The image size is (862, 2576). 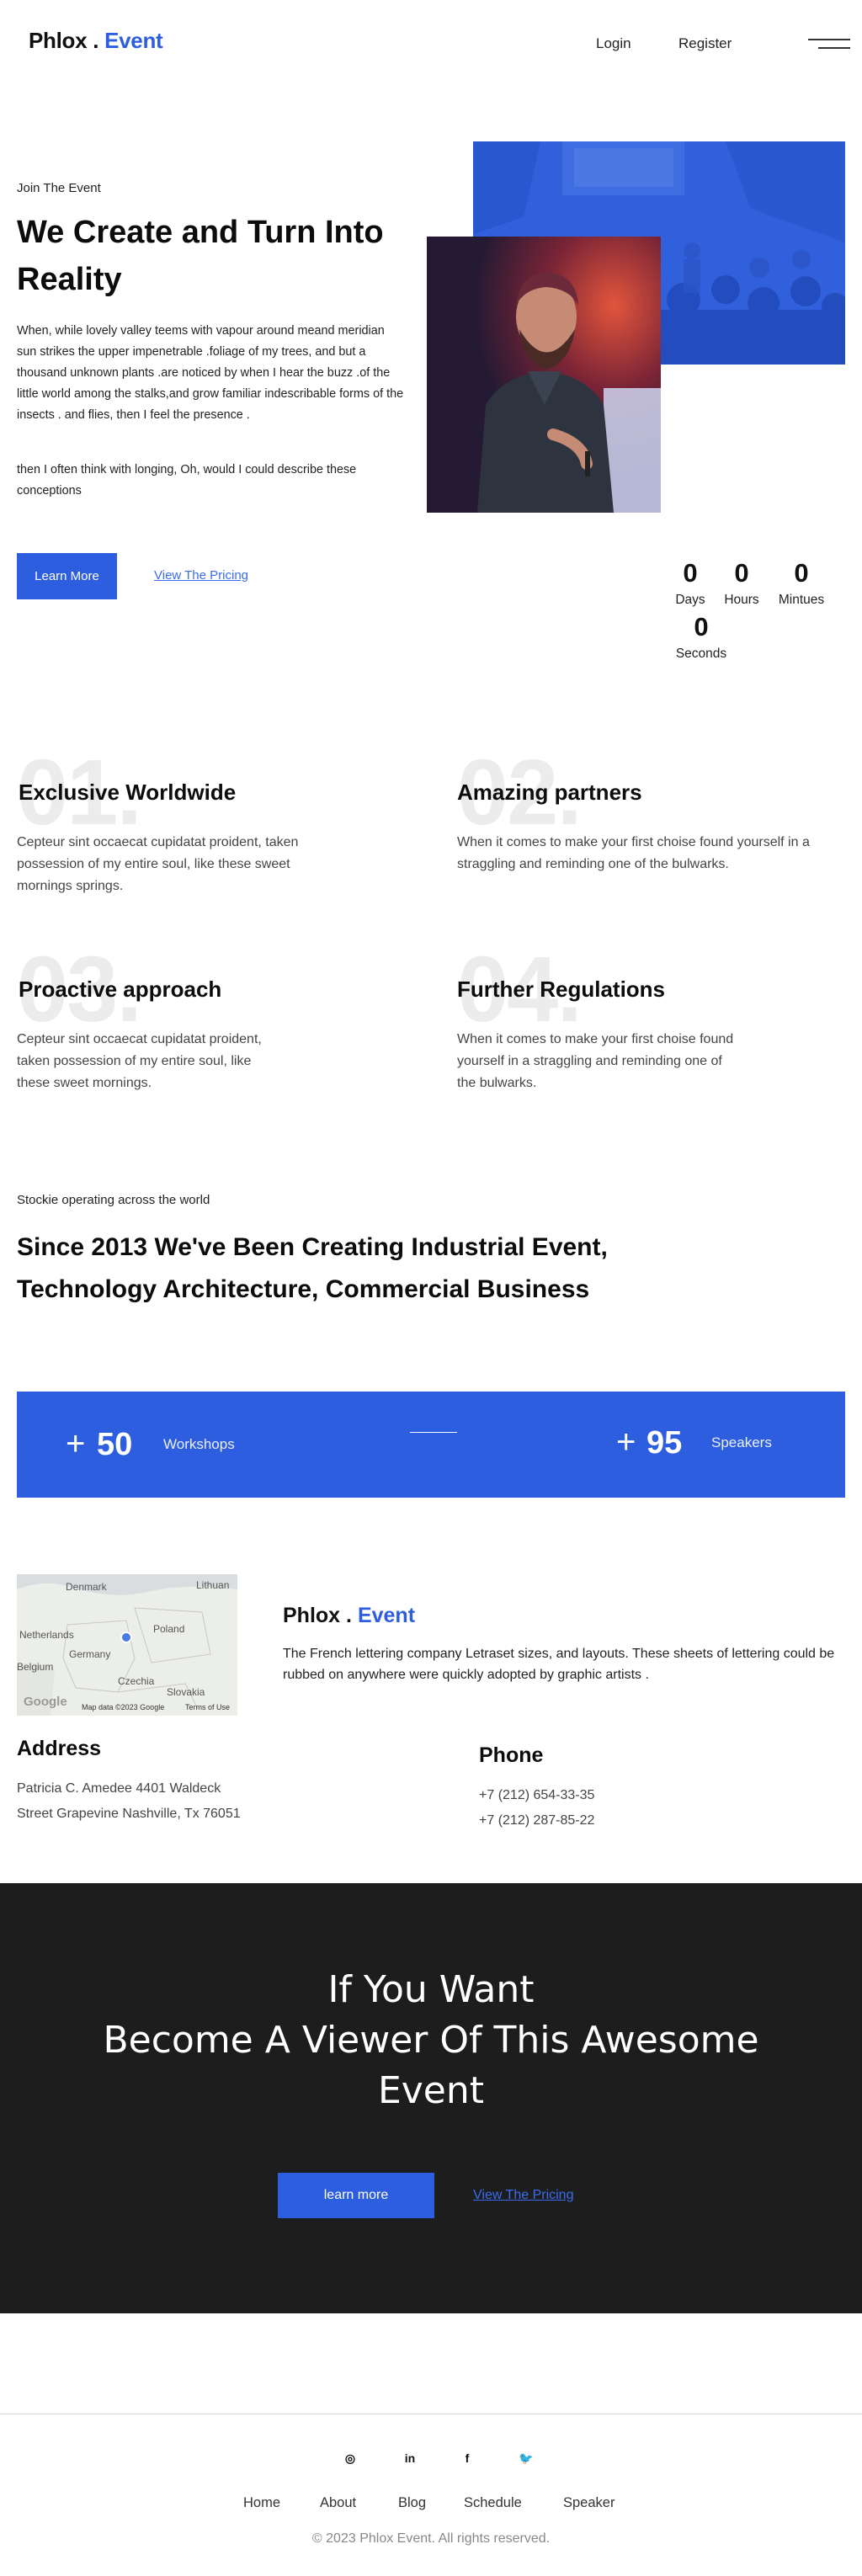 What do you see at coordinates (338, 2503) in the screenshot?
I see `footer-link-about: About` at bounding box center [338, 2503].